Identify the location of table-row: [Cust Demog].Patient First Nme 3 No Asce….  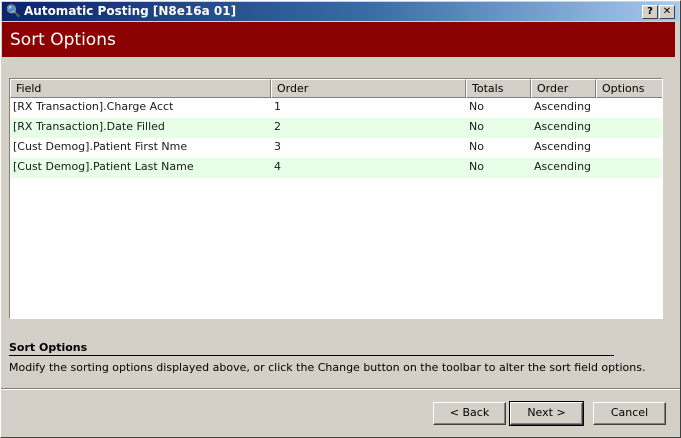
(336, 148).